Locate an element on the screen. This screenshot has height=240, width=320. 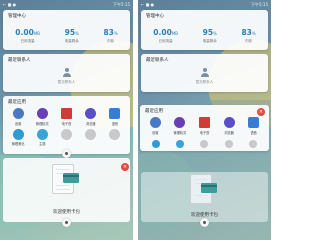
welcome-text: 欢迎使用卡包 is located at coordinates (66, 212).